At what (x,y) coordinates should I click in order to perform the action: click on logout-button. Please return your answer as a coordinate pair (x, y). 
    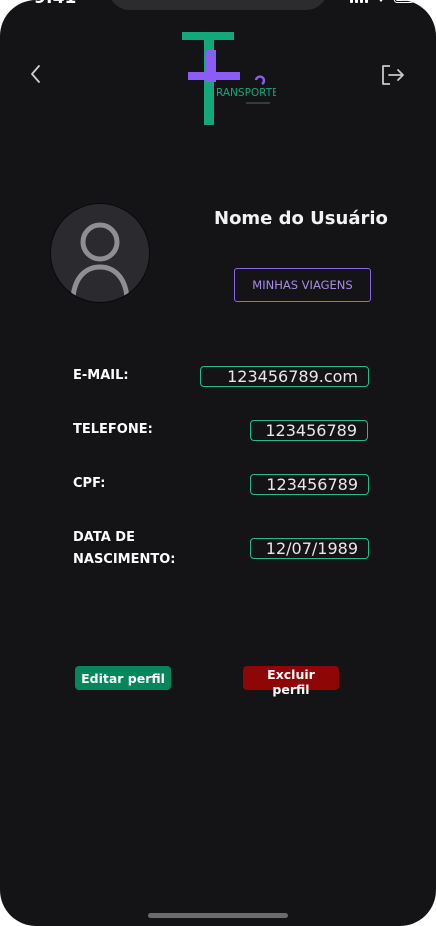
    Looking at the image, I should click on (392, 75).